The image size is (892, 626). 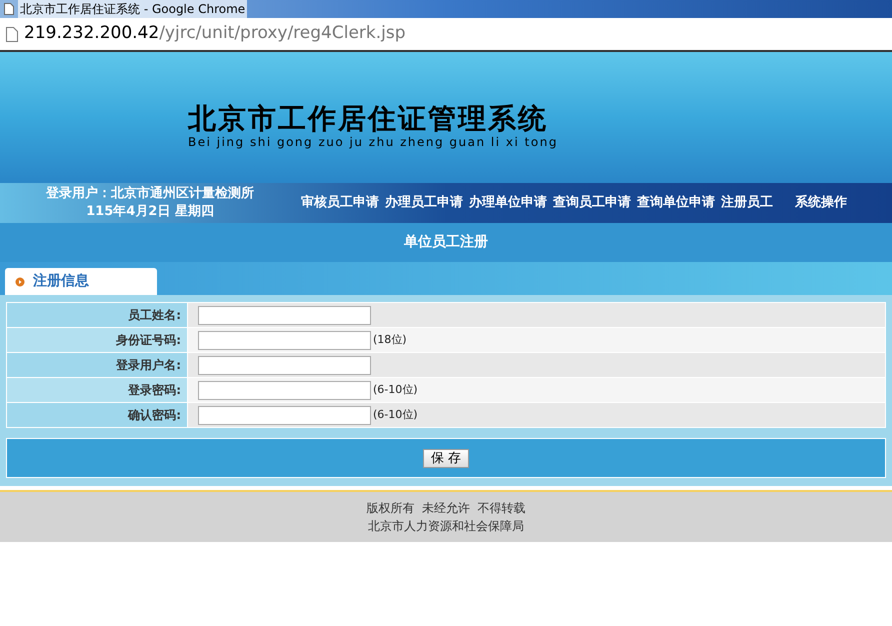 I want to click on field-label: 确认密码:, so click(x=97, y=415).